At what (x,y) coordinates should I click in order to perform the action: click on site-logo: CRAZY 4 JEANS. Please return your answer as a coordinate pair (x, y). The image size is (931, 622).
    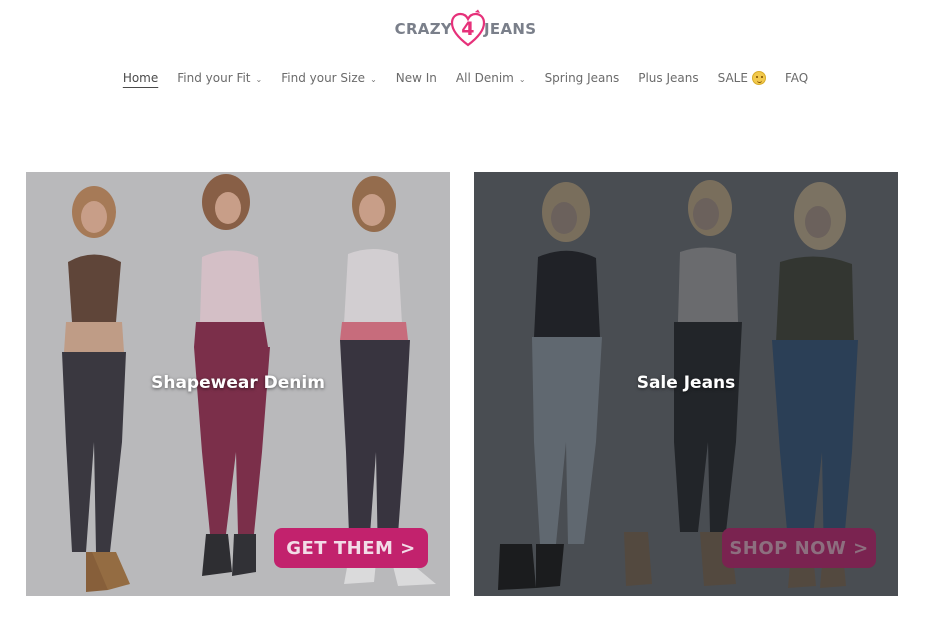
    Looking at the image, I should click on (465, 29).